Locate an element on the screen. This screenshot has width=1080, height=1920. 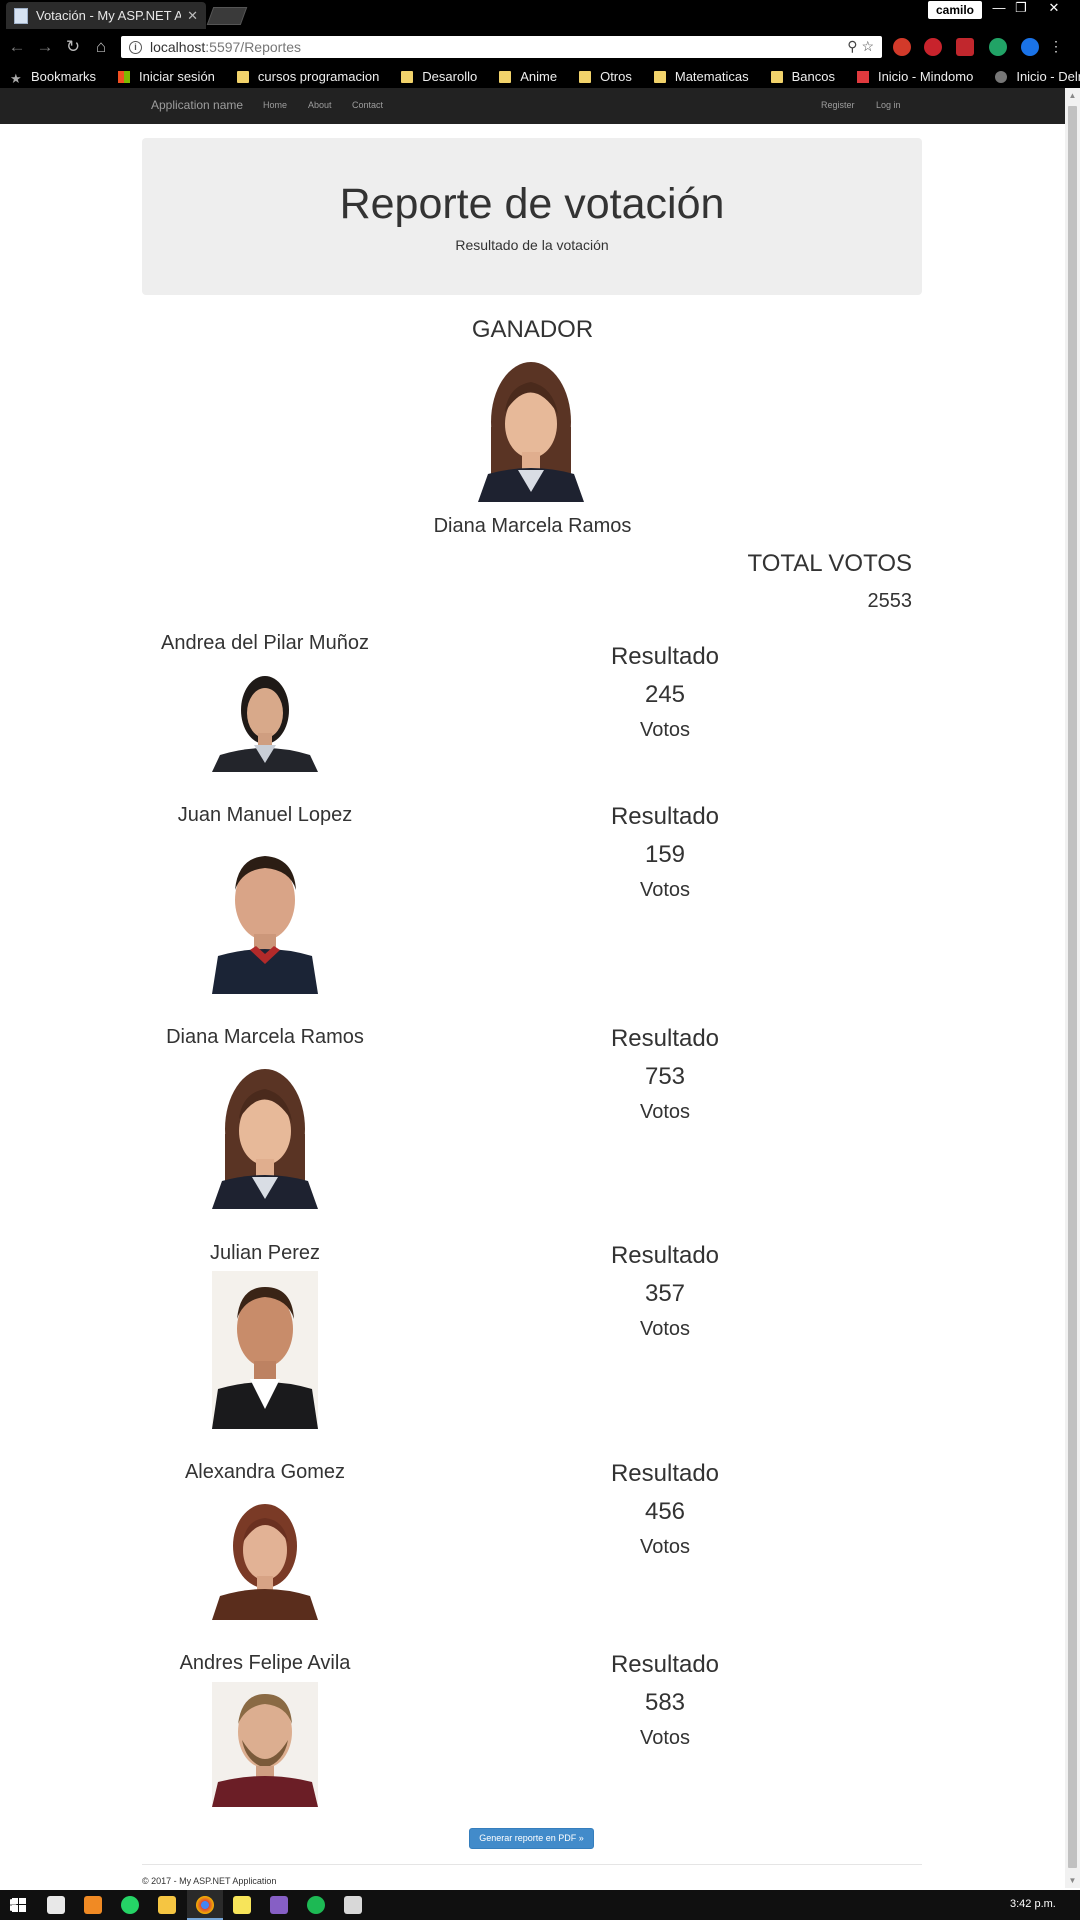
info-icon: i is located at coordinates (135, 47).